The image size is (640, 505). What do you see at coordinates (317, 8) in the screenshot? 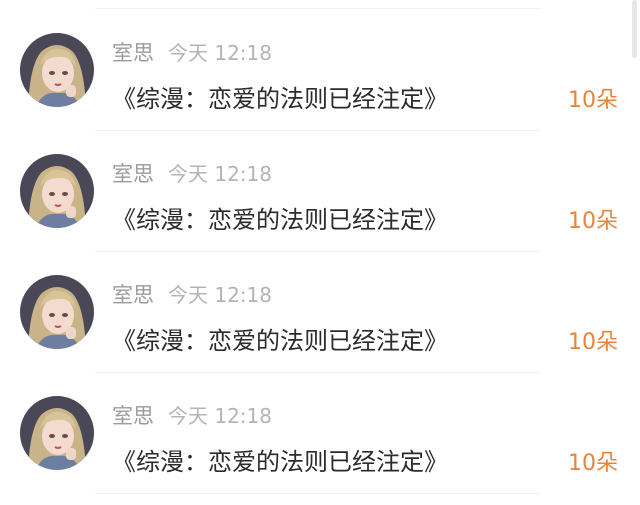
I see `top-divider` at bounding box center [317, 8].